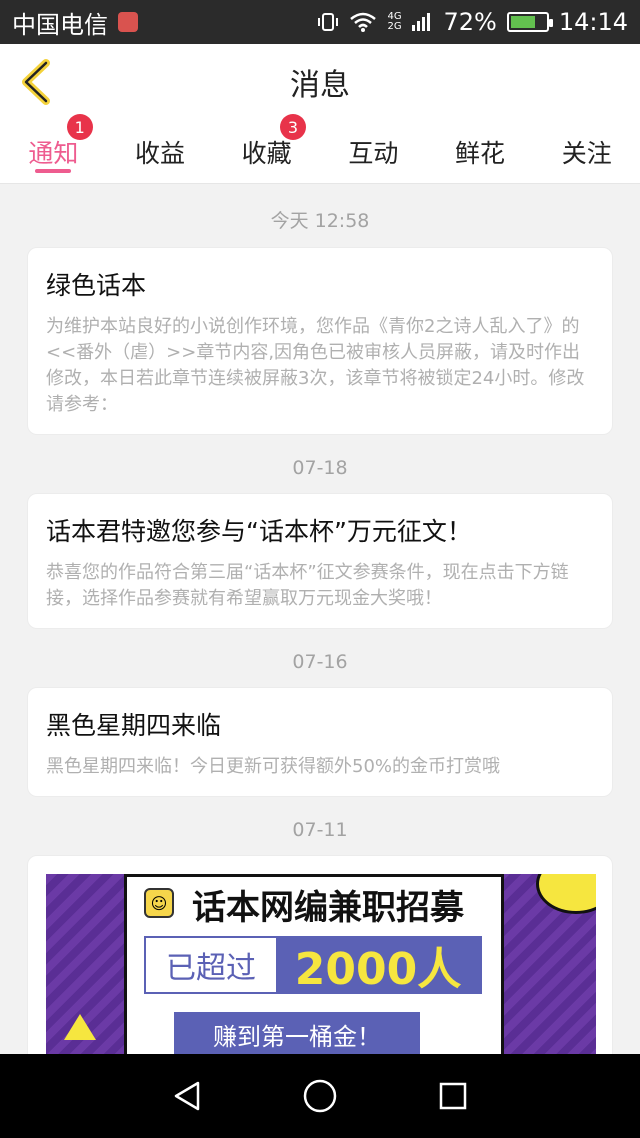 This screenshot has height=1138, width=640. Describe the element at coordinates (79, 127) in the screenshot. I see `unread-badge: 1` at that location.